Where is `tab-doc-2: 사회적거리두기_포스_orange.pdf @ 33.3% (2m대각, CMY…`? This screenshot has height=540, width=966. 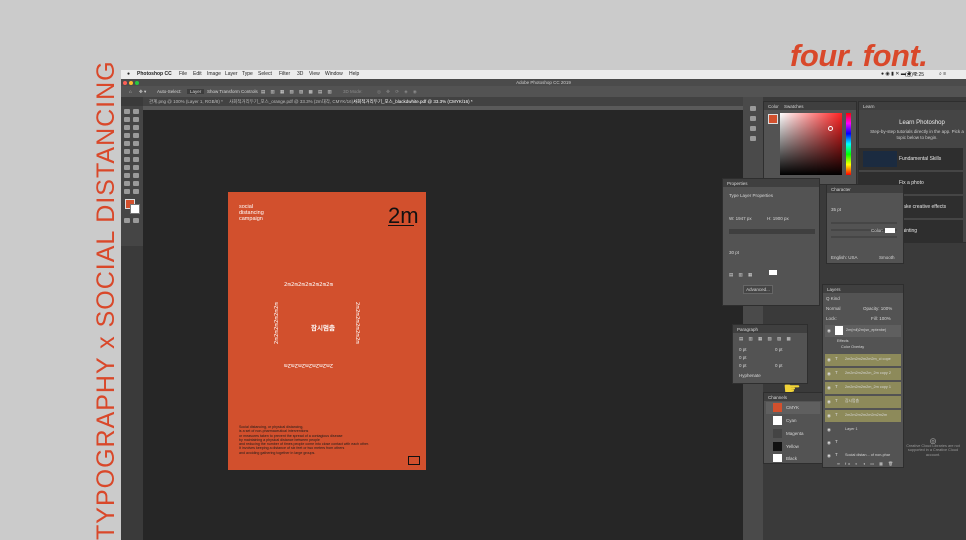 tab-doc-2: 사회적거리두기_포스_orange.pdf @ 33.3% (2m대각, CMY… is located at coordinates (292, 102).